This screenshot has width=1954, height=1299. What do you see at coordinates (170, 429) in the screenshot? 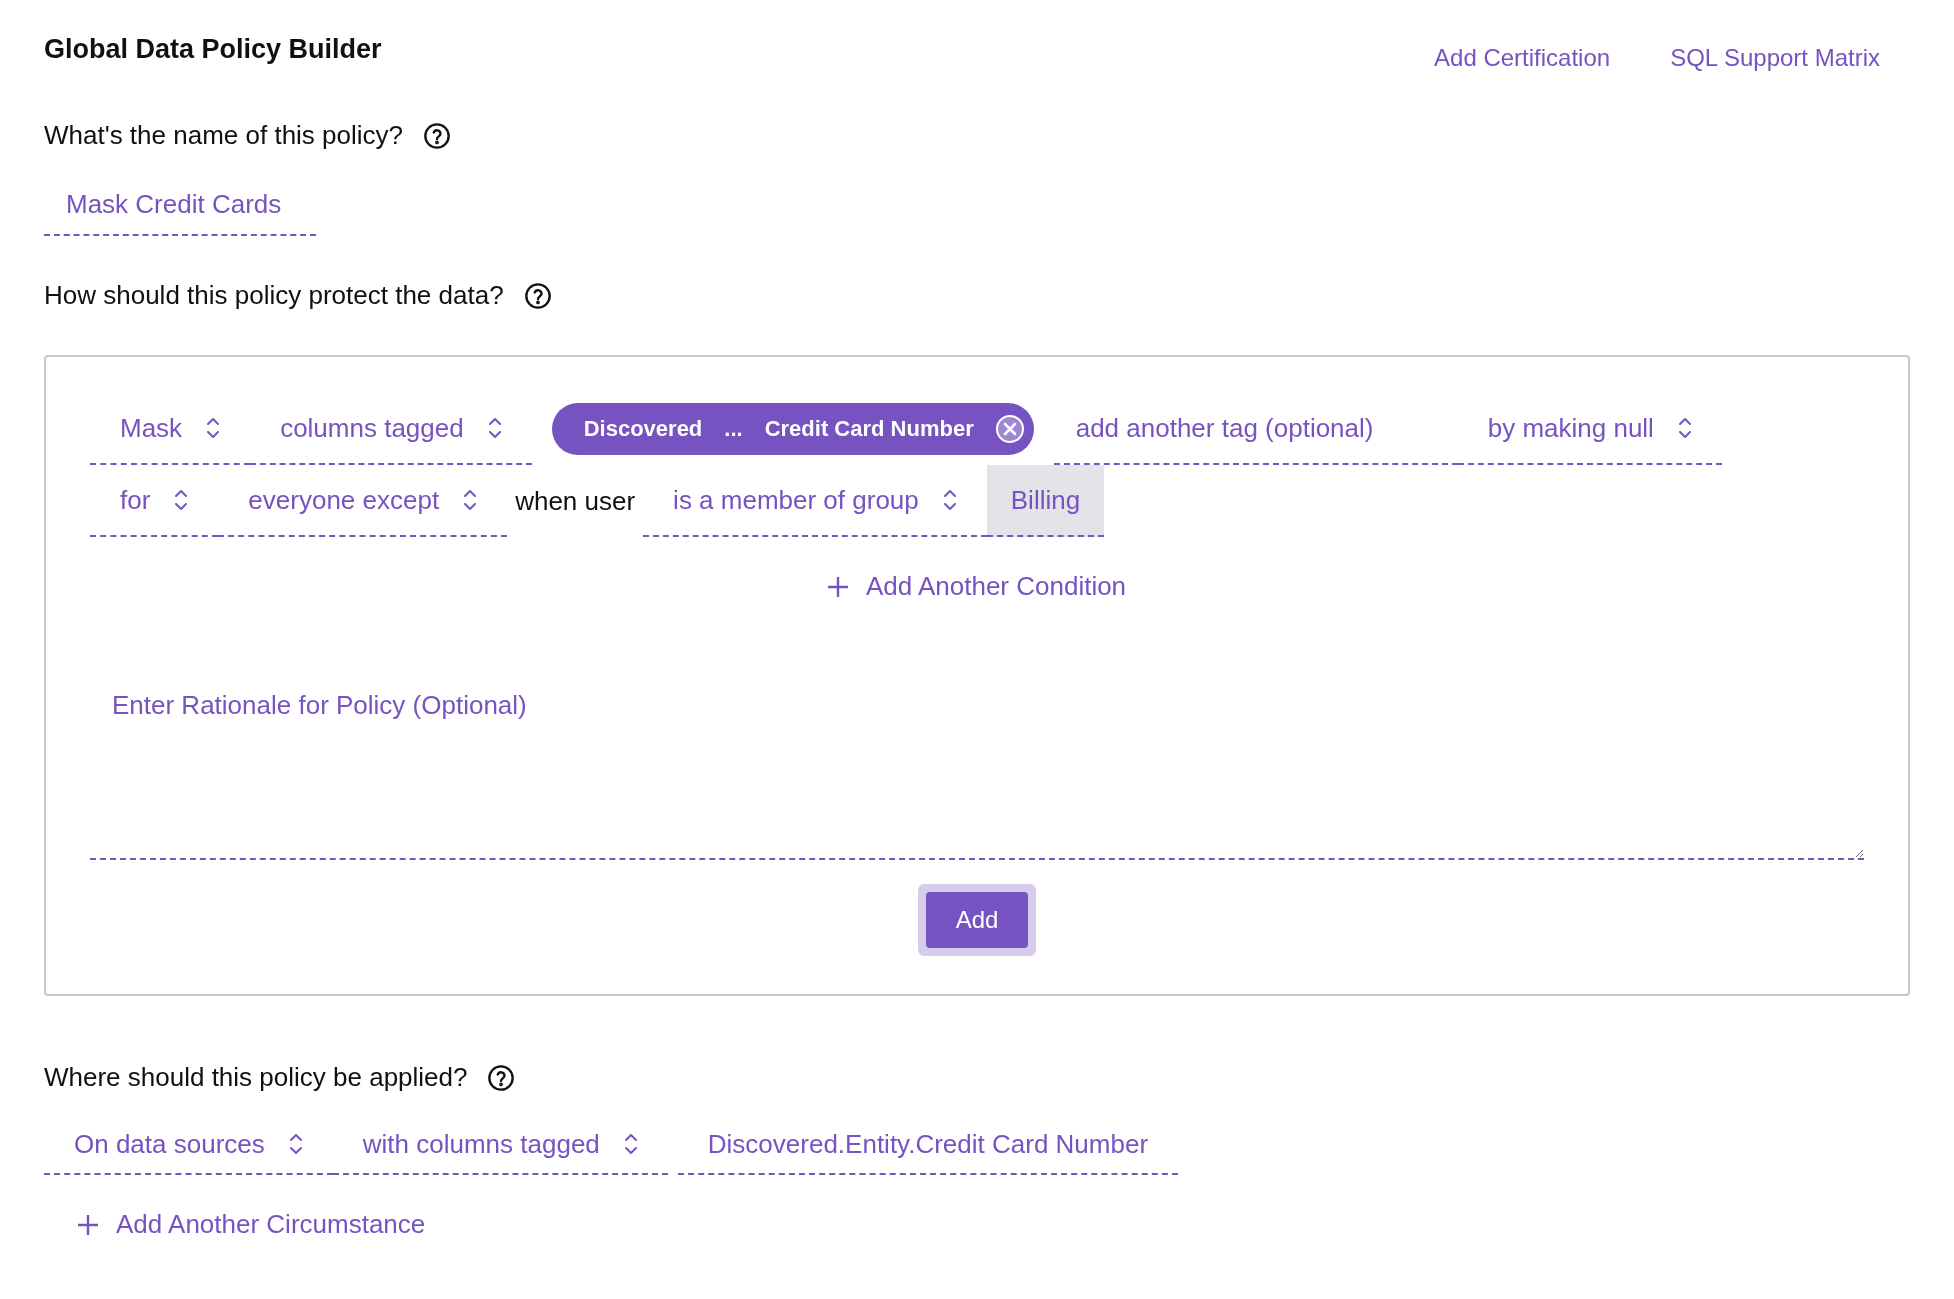
I see `dropdown: Mask` at bounding box center [170, 429].